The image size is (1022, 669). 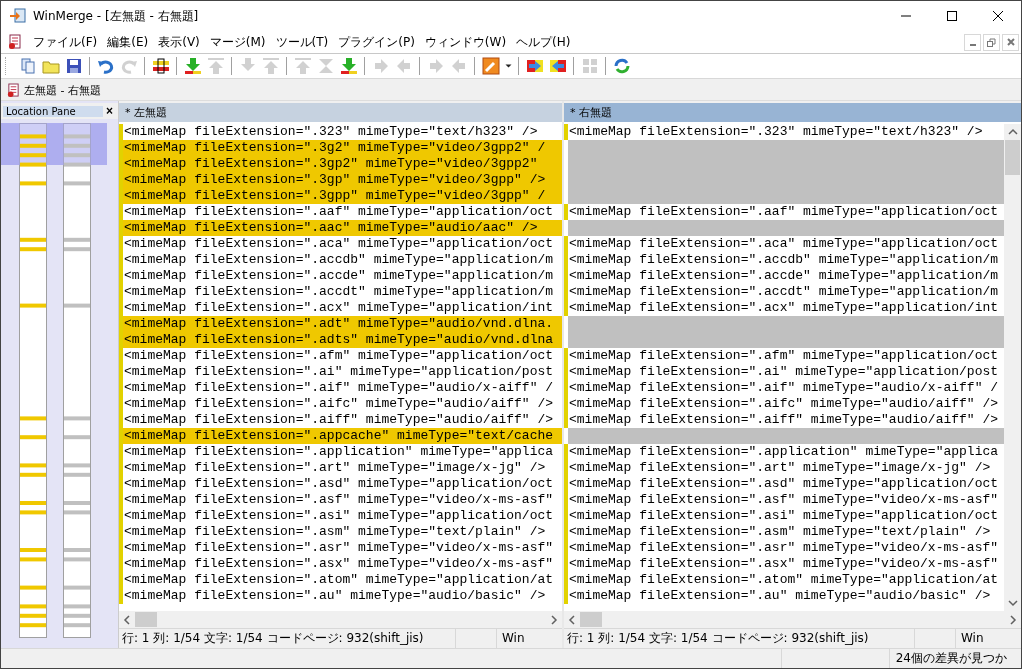 I want to click on window-title: WinMerge - [左無題 - 右無題], so click(x=116, y=16).